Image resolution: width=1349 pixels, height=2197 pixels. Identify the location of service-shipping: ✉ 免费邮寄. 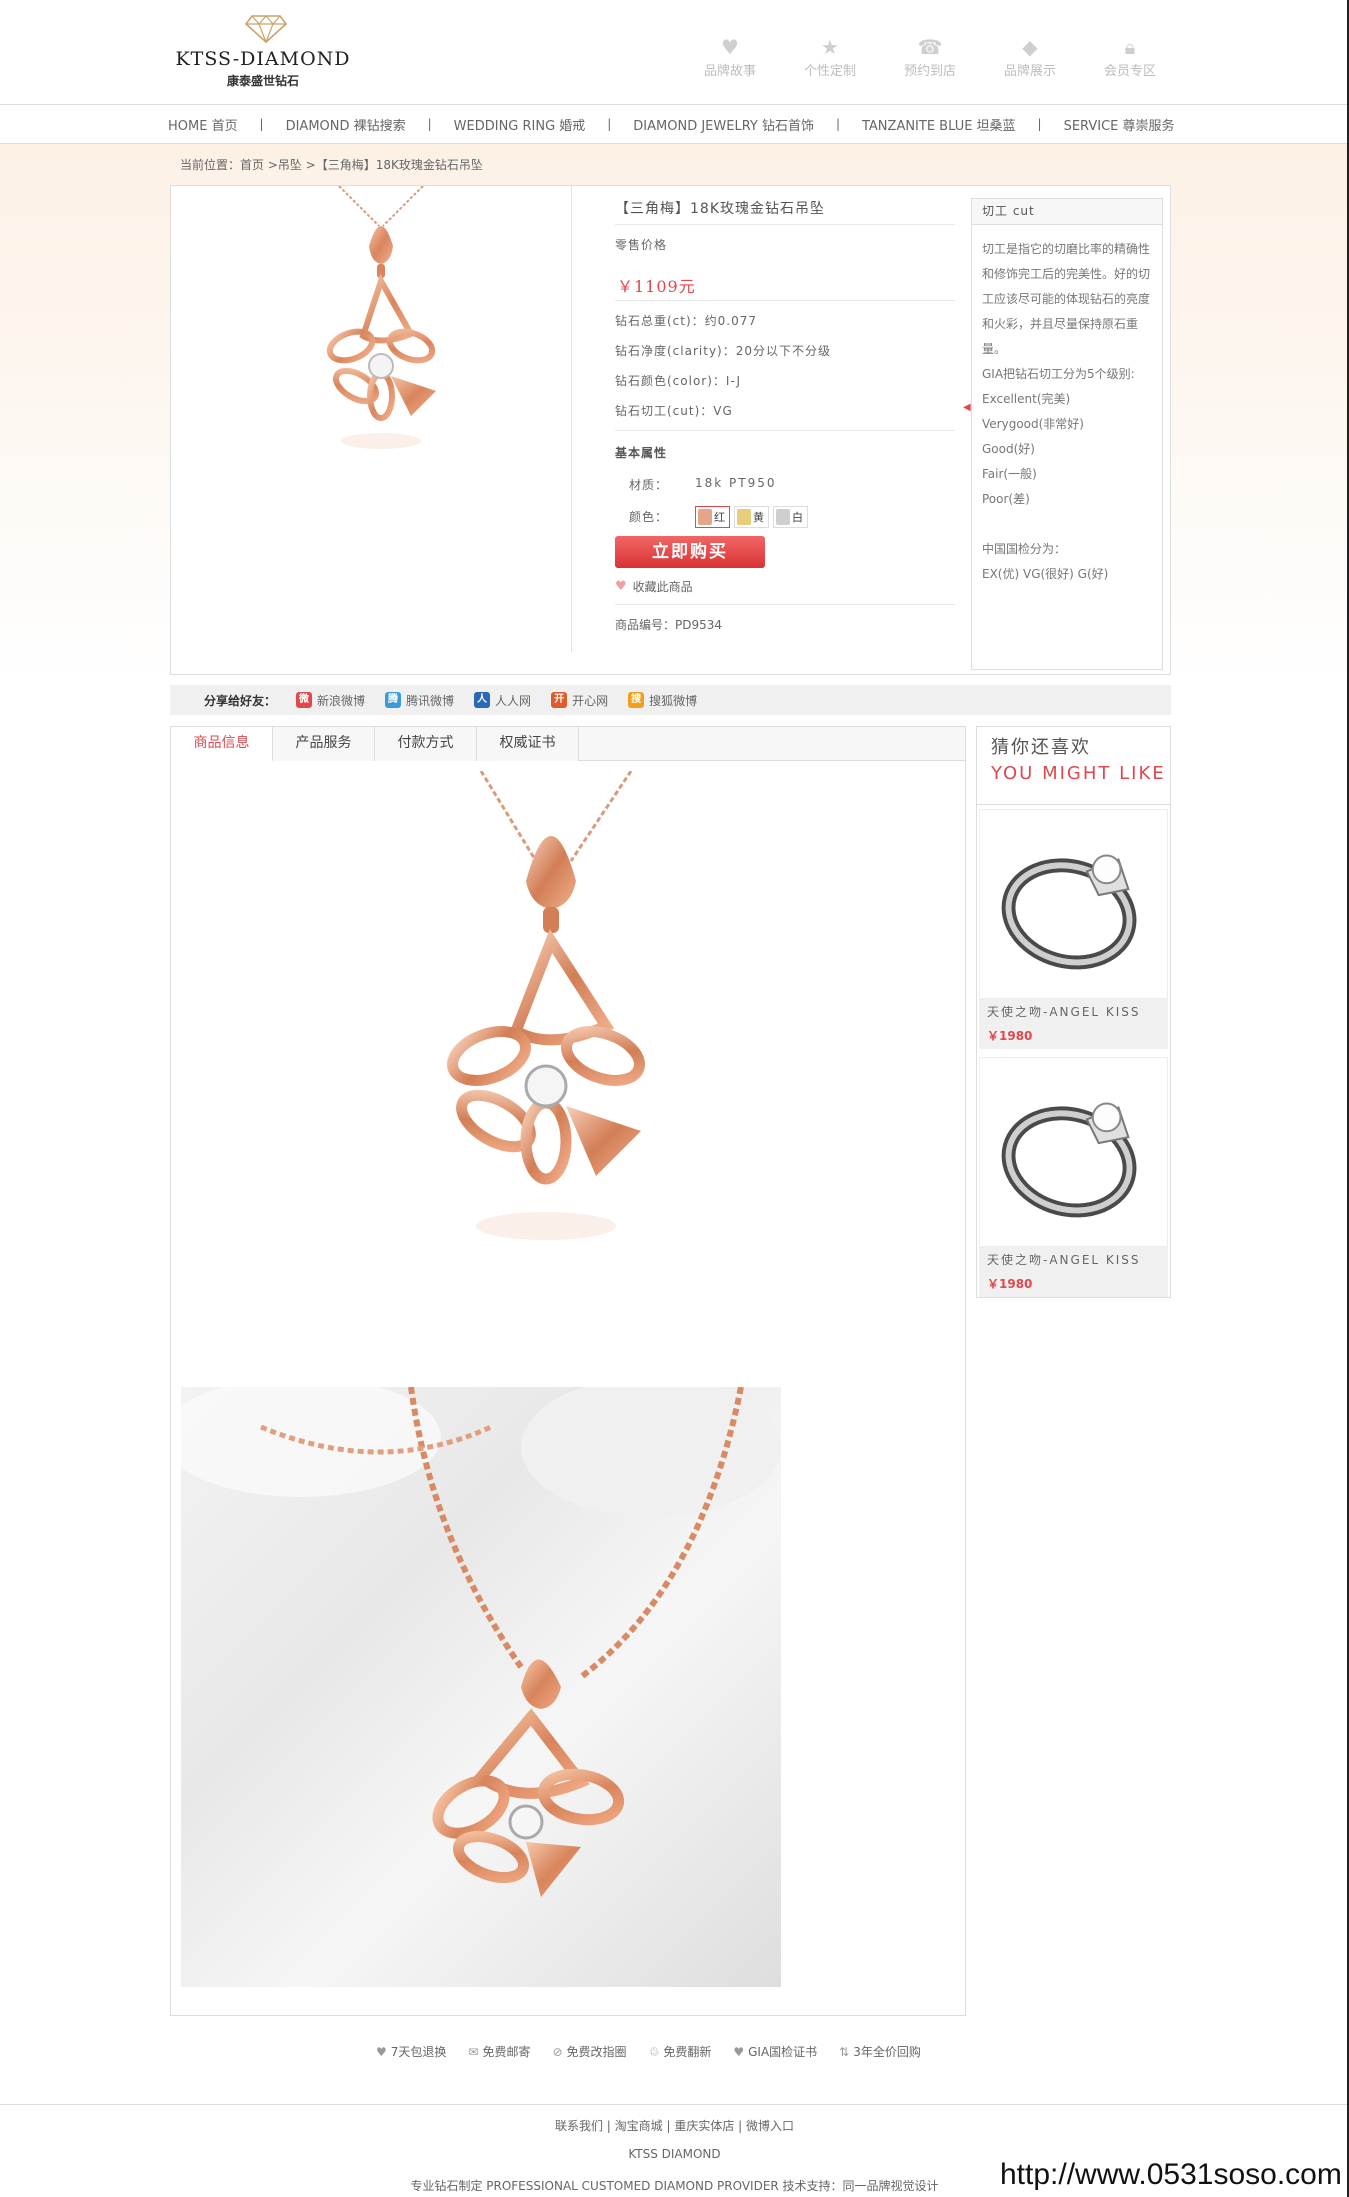
(499, 2051).